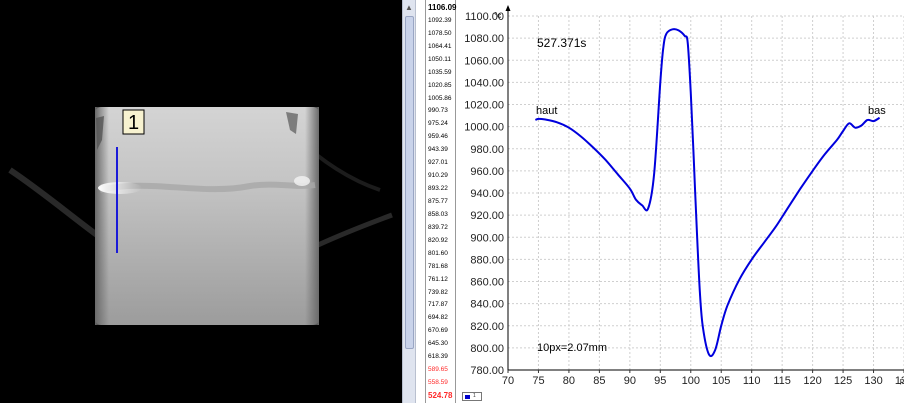  Describe the element at coordinates (438, 163) in the screenshot. I see `scale-label: 927.01` at that location.